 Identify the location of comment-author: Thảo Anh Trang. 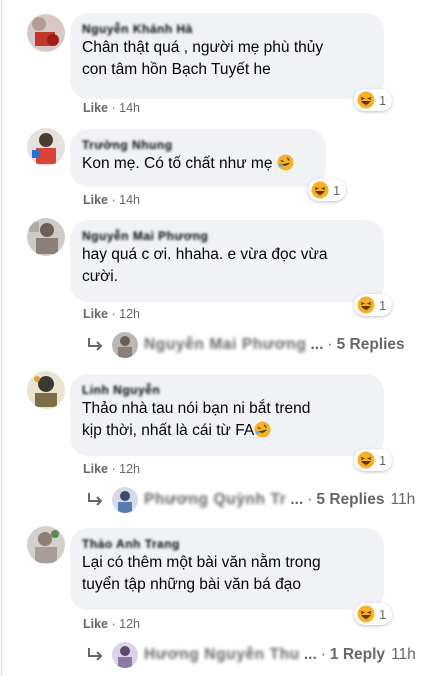
(227, 544).